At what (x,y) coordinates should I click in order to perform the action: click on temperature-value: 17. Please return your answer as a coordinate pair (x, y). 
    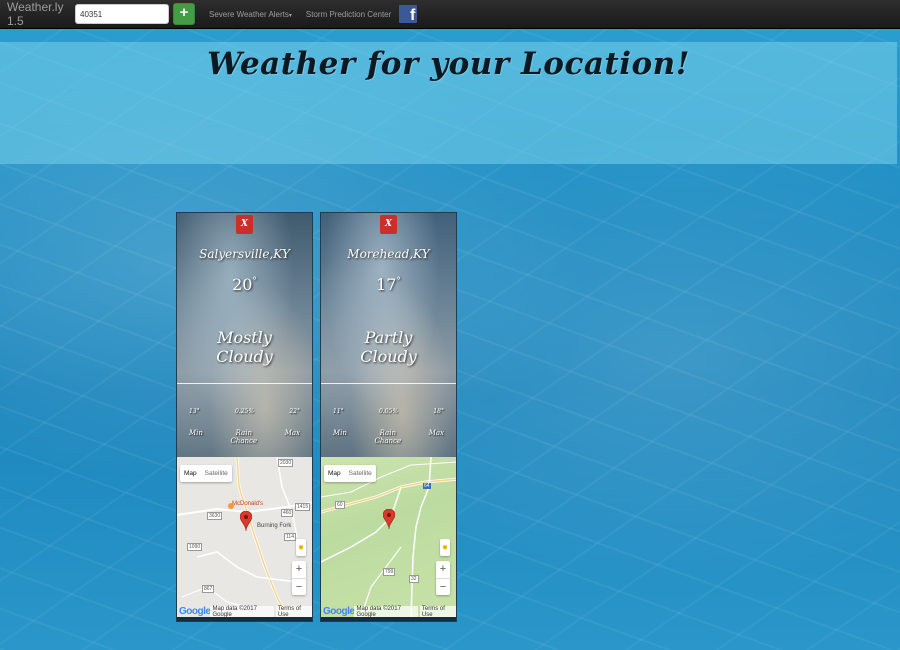
    Looking at the image, I should click on (386, 284).